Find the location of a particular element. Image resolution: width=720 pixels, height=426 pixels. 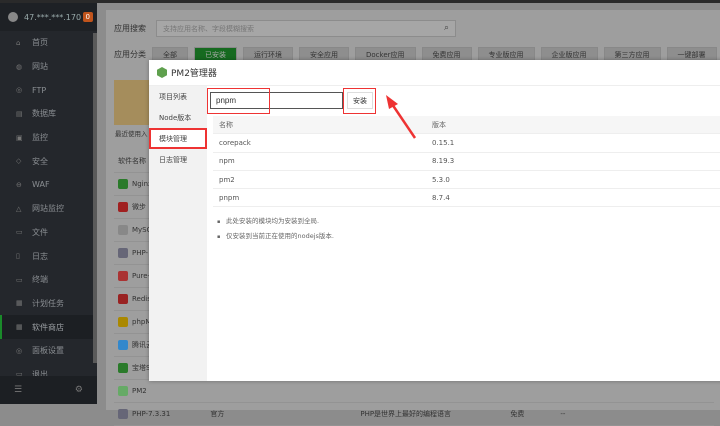

annotation-arrow-icon is located at coordinates (401, 117).